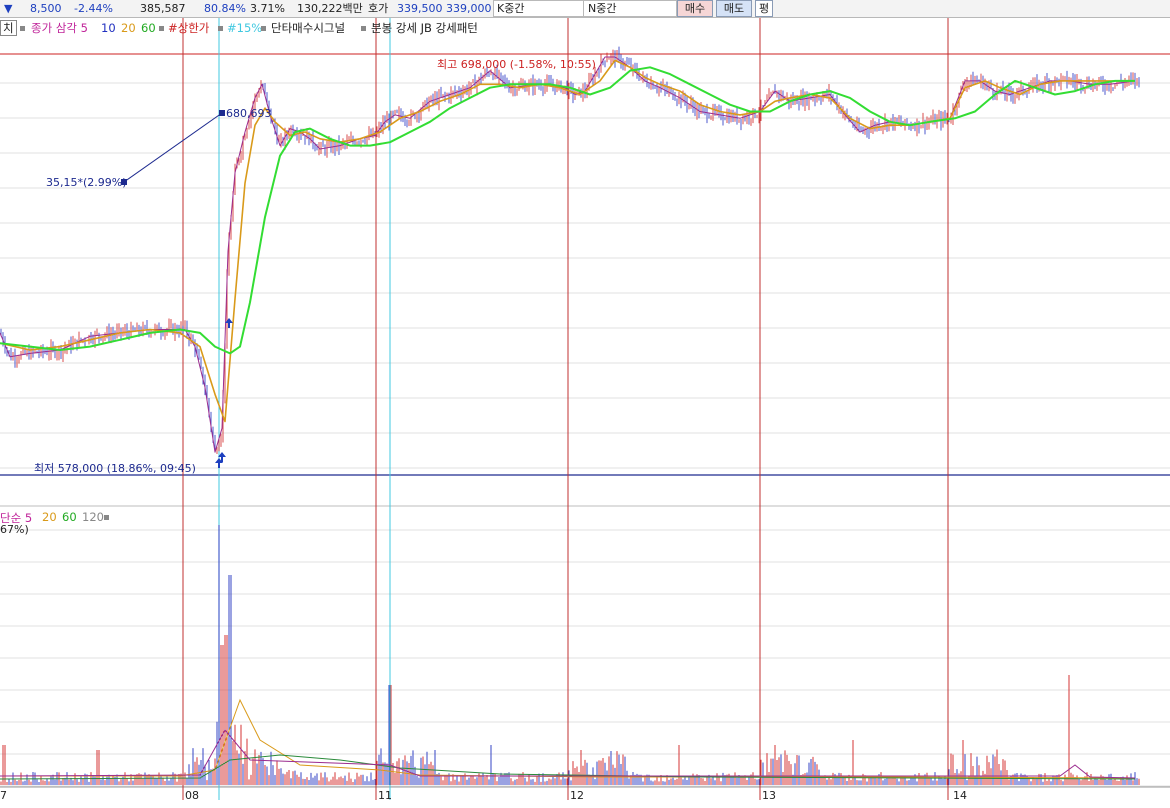 The width and height of the screenshot is (1170, 808). I want to click on ma20-label: 20, so click(128, 28).